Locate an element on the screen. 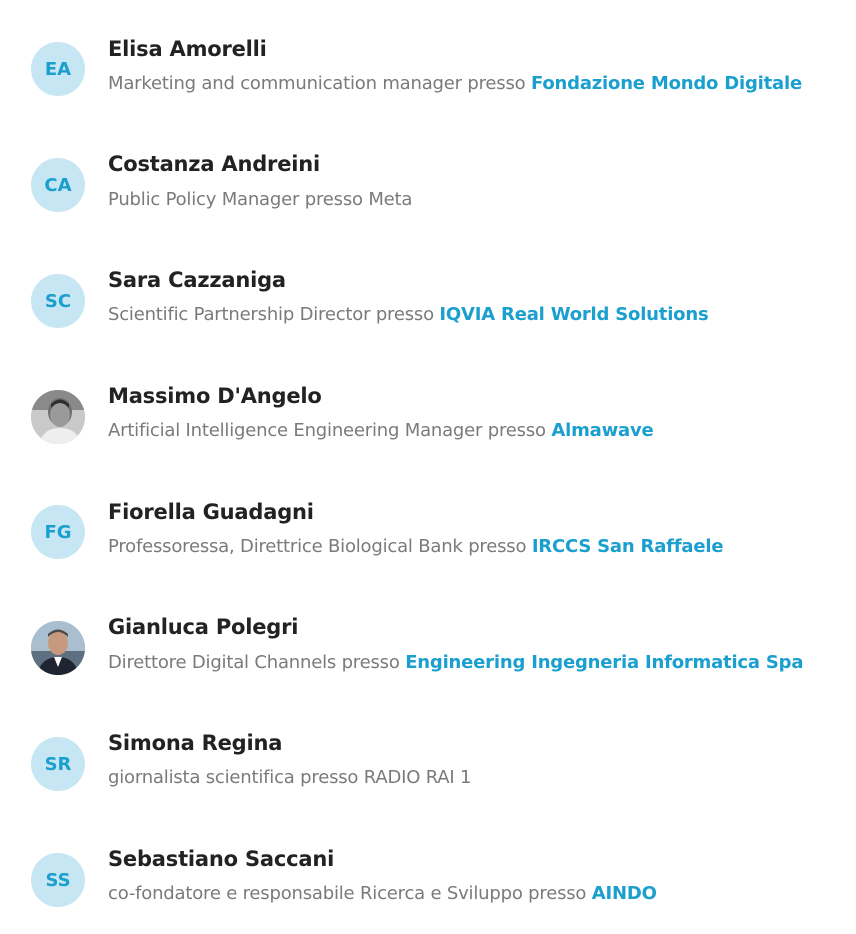  org-link: IQVIA Real World Solutions is located at coordinates (573, 314).